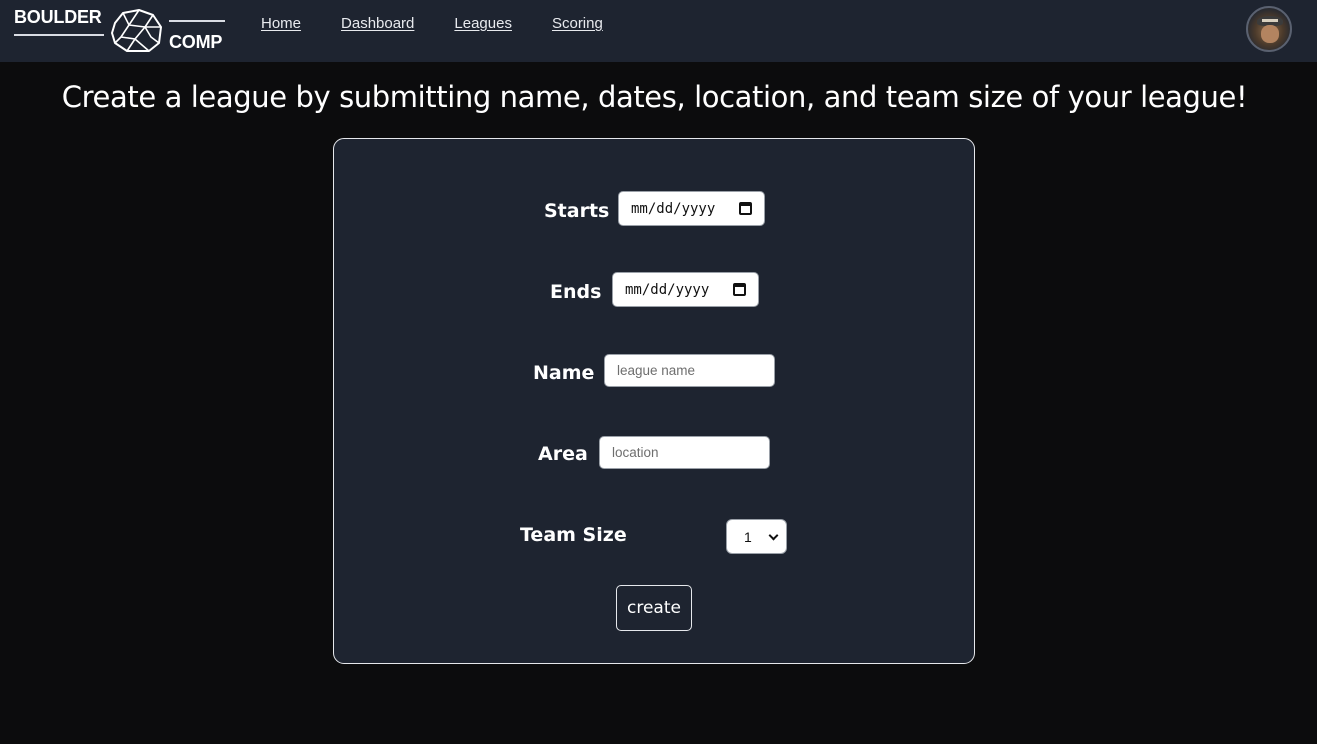  What do you see at coordinates (1270, 34) in the screenshot?
I see `avatar-face` at bounding box center [1270, 34].